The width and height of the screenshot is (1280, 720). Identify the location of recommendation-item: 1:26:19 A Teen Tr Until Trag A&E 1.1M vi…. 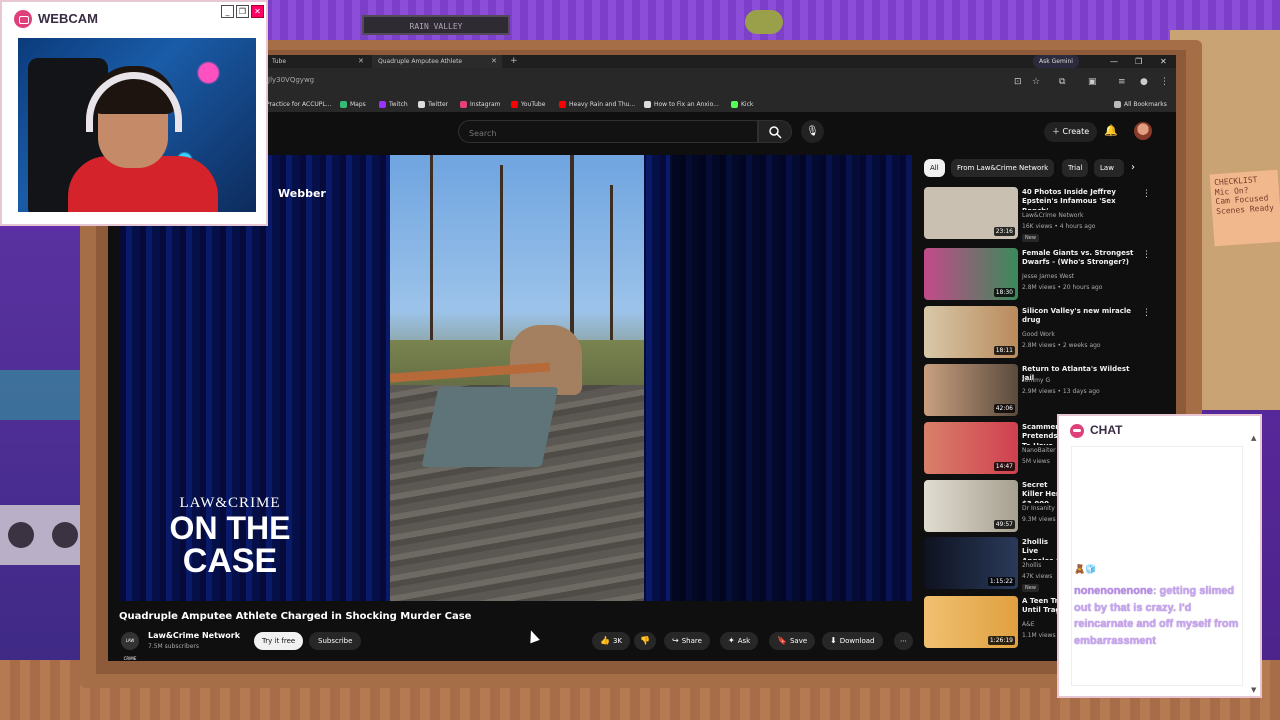
(994, 623).